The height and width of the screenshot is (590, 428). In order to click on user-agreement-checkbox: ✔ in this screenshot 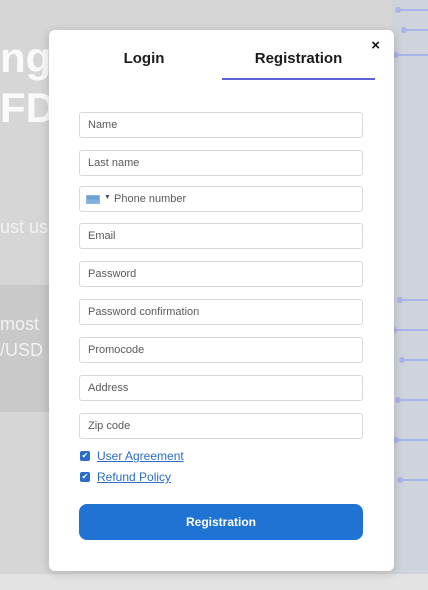, I will do `click(85, 456)`.